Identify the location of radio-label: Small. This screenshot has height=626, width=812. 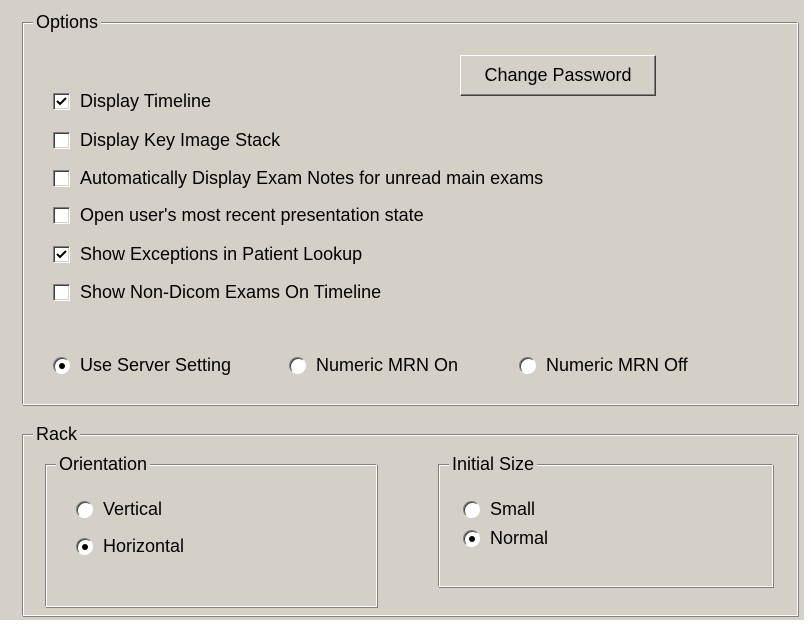
(513, 509).